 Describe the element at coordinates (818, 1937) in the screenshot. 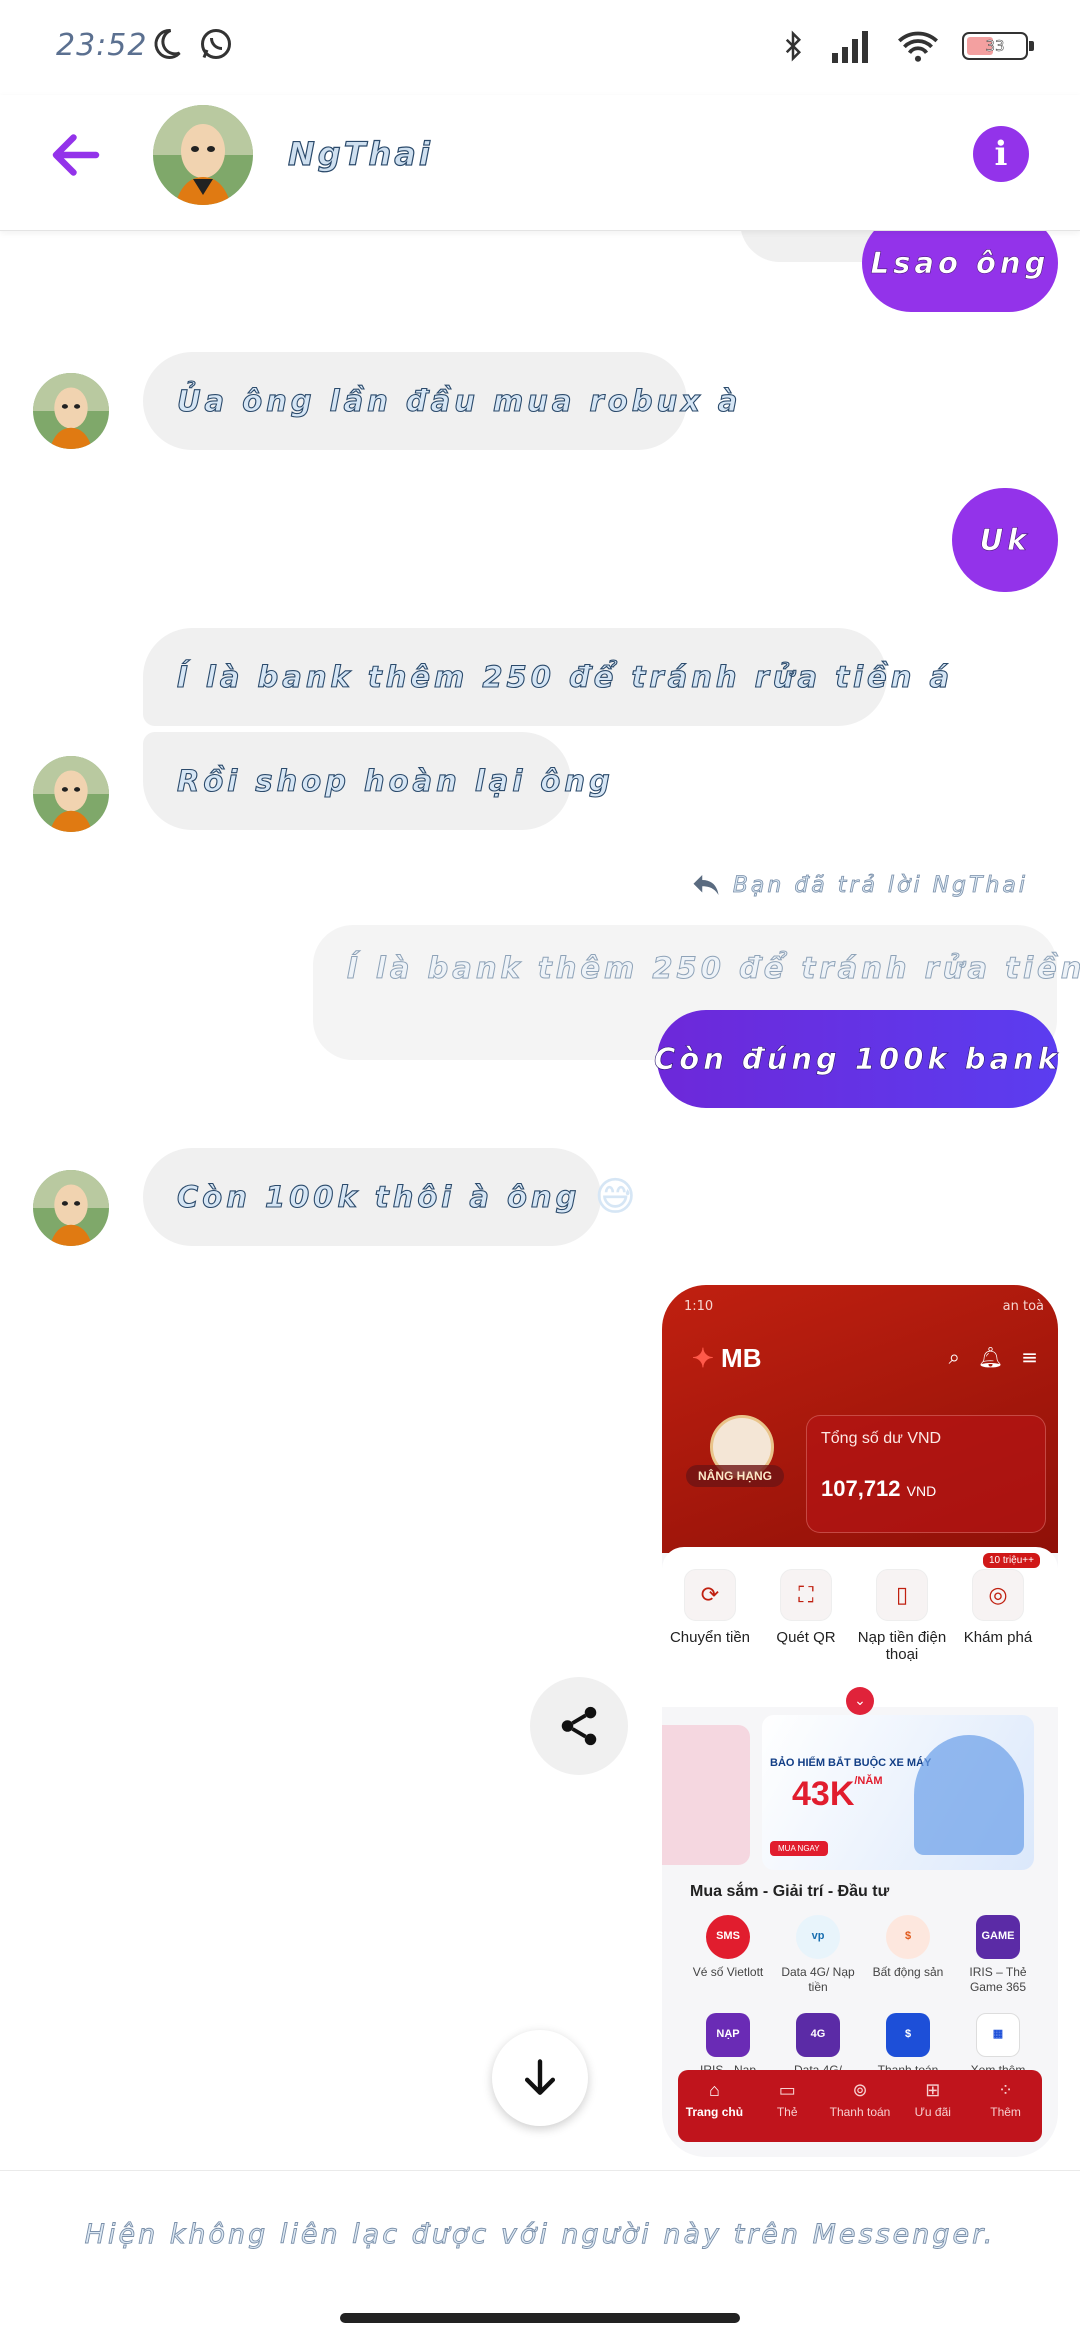

I see `vinaphone-icon: vp` at that location.